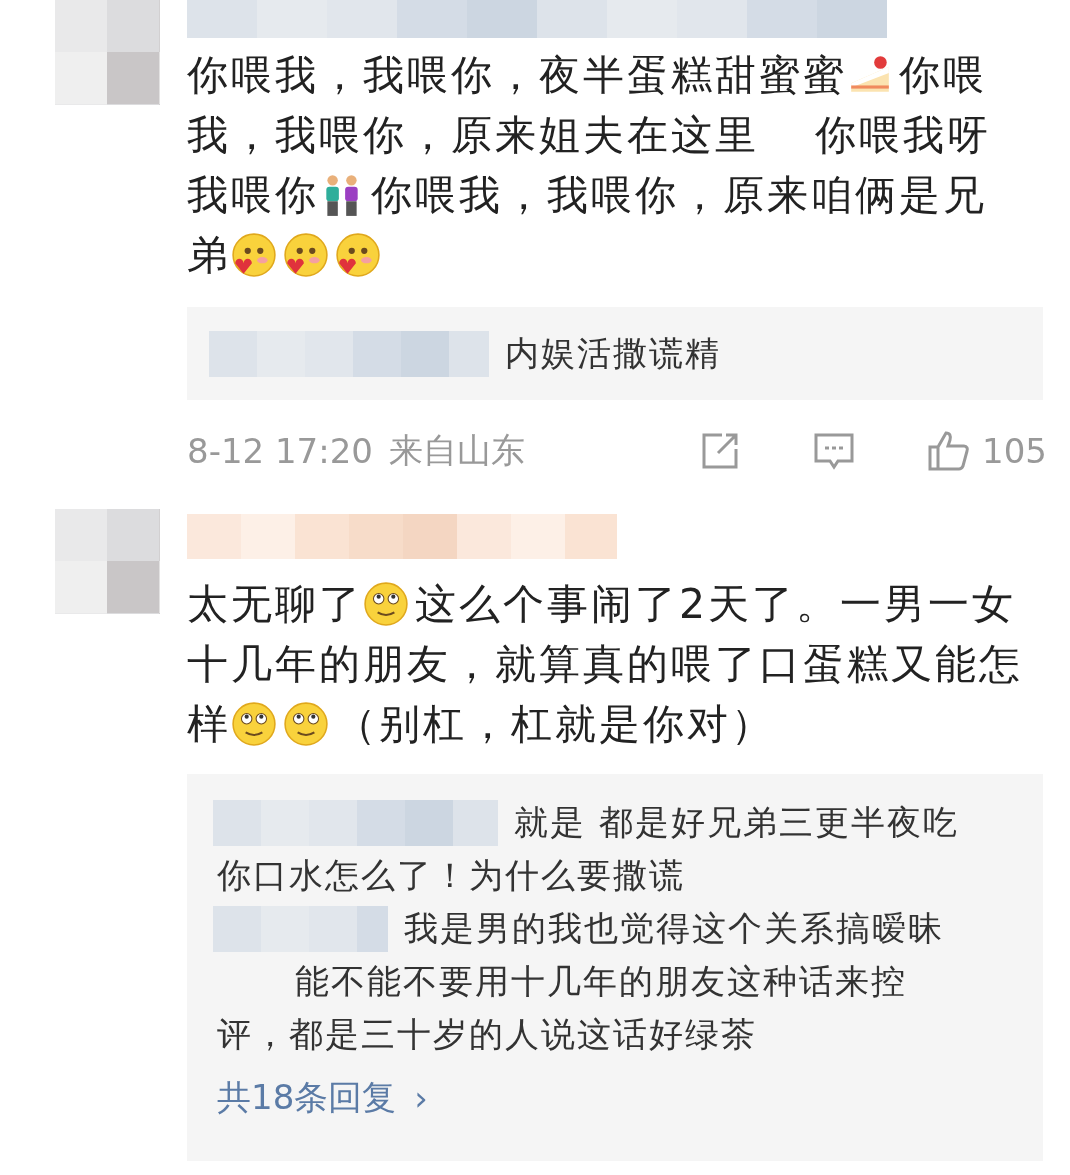 The width and height of the screenshot is (1070, 1175). What do you see at coordinates (209, 724) in the screenshot?
I see `comment-text: 样` at bounding box center [209, 724].